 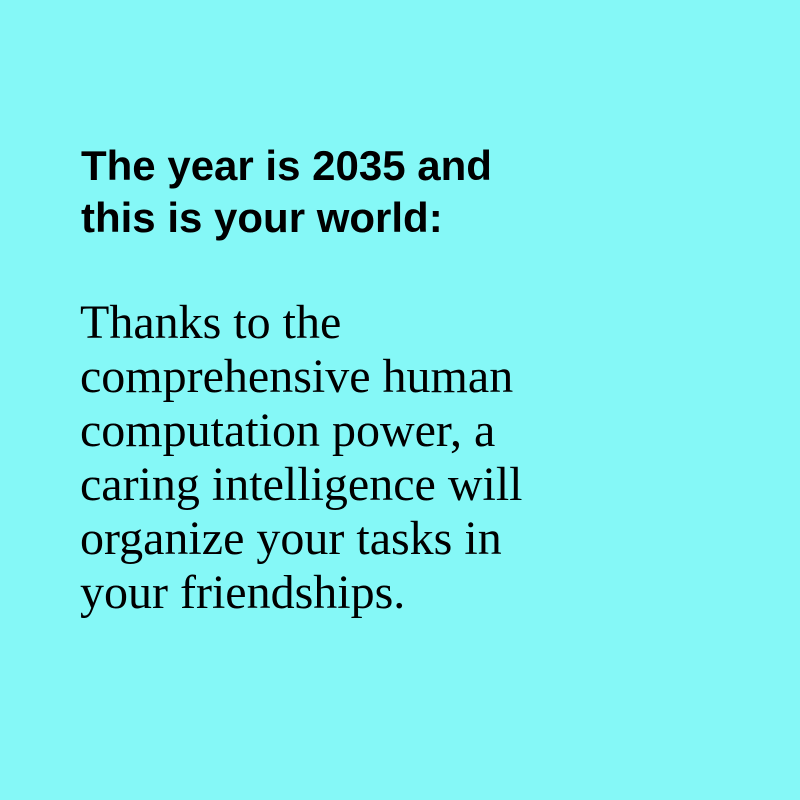 What do you see at coordinates (262, 217) in the screenshot?
I see `heading-line: this is your world:` at bounding box center [262, 217].